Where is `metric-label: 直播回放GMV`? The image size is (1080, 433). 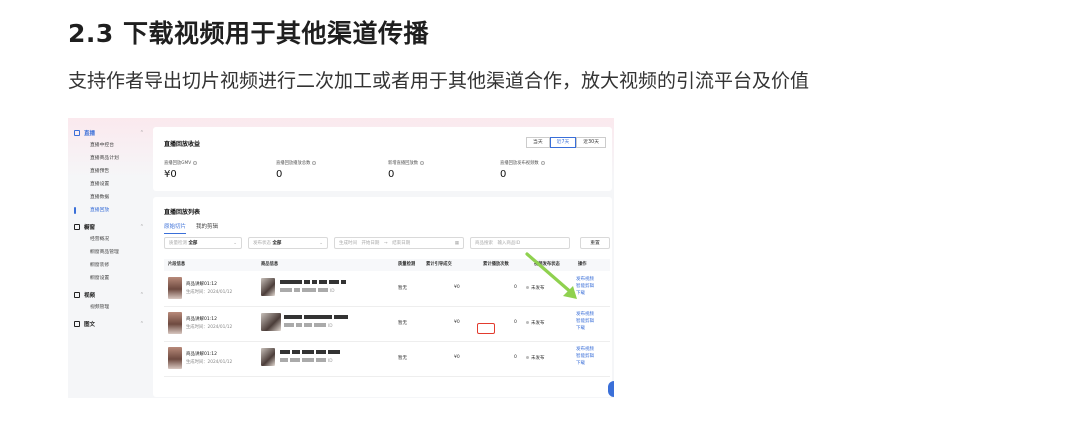
metric-label: 直播回放GMV is located at coordinates (178, 163).